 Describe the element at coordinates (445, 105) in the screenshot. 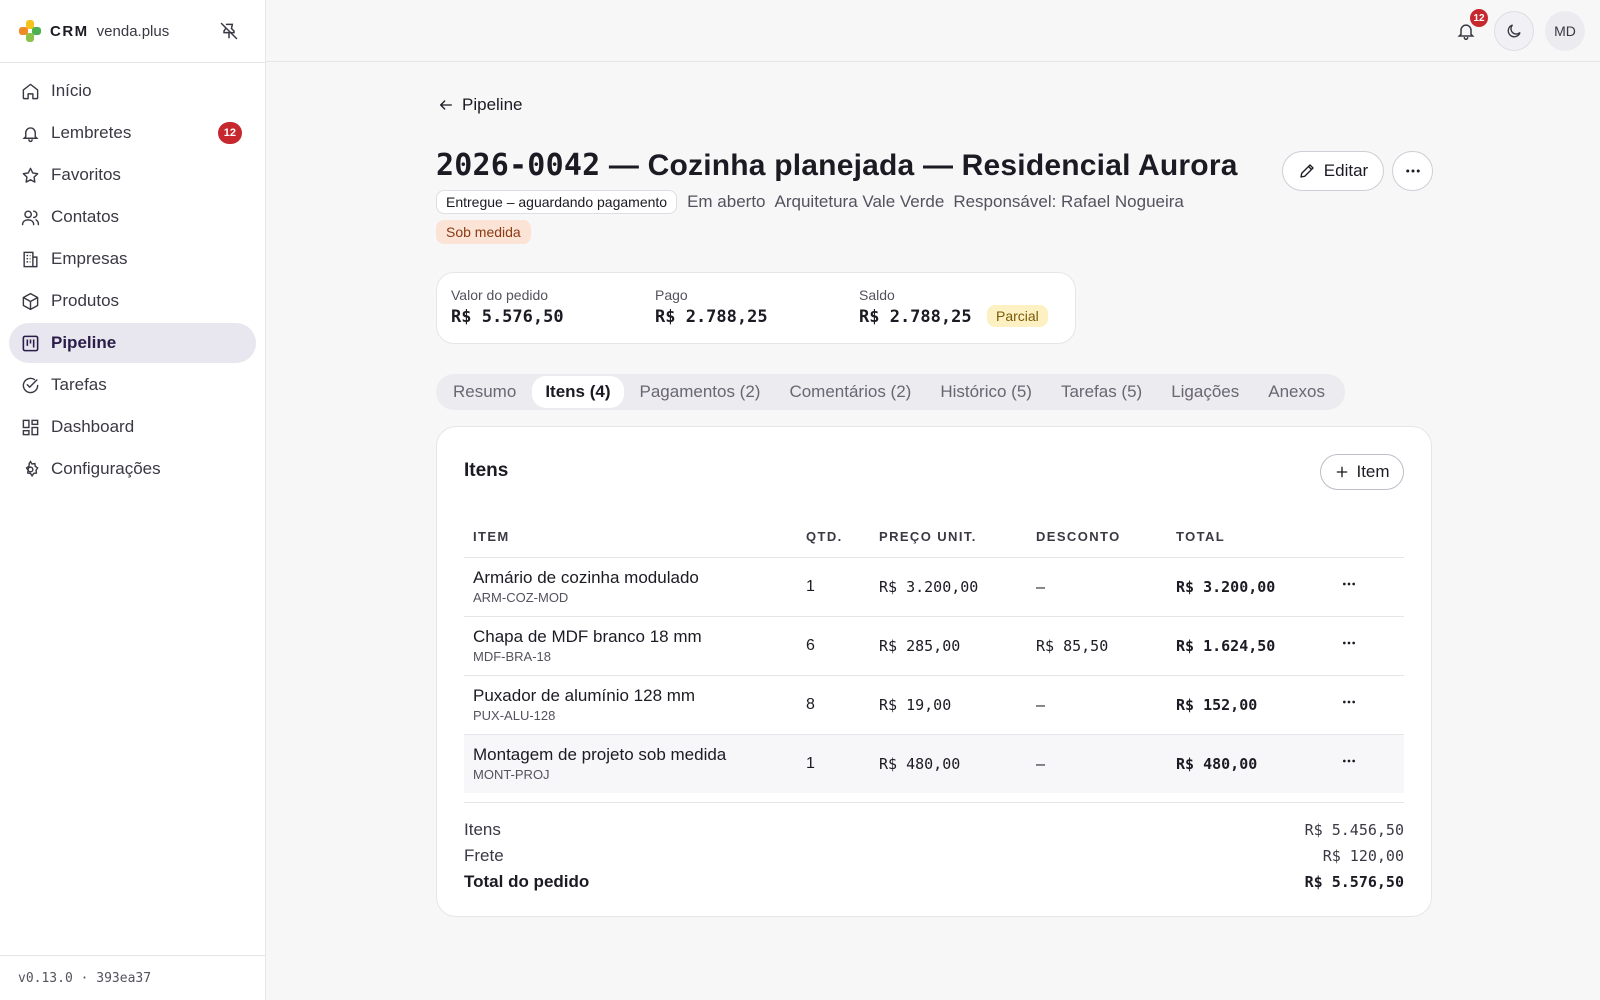

I see `arrow-left-icon` at that location.